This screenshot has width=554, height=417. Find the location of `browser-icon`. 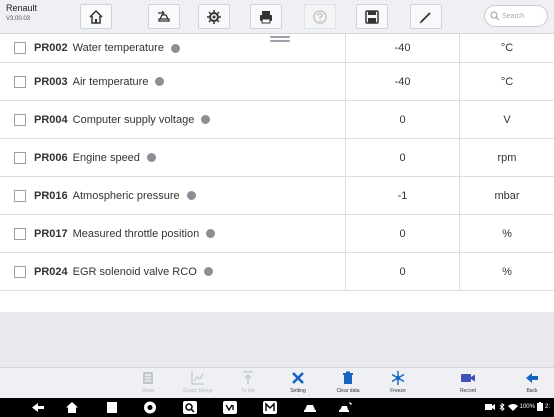

browser-icon is located at coordinates (190, 407).